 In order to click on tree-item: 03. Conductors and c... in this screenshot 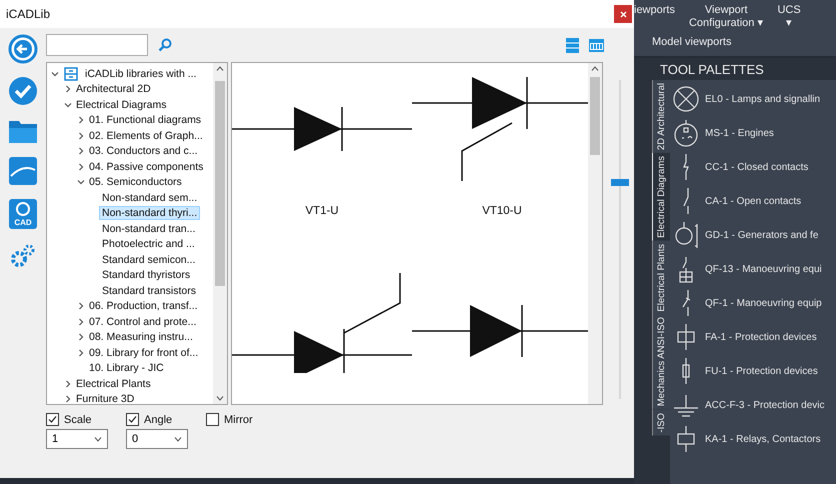, I will do `click(143, 151)`.